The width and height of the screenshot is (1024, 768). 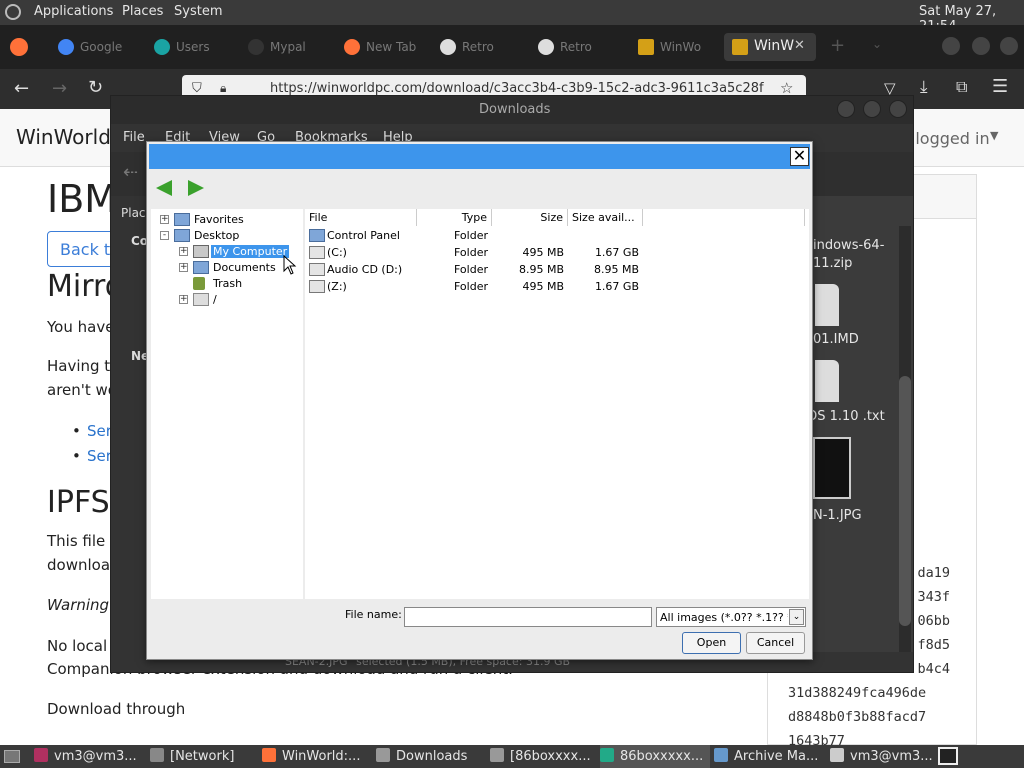 What do you see at coordinates (528, 617) in the screenshot?
I see `file-name-input` at bounding box center [528, 617].